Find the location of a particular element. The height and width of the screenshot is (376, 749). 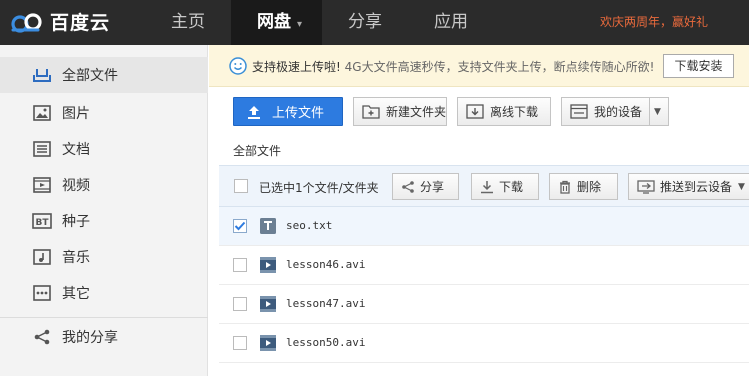

other-icon is located at coordinates (42, 293).